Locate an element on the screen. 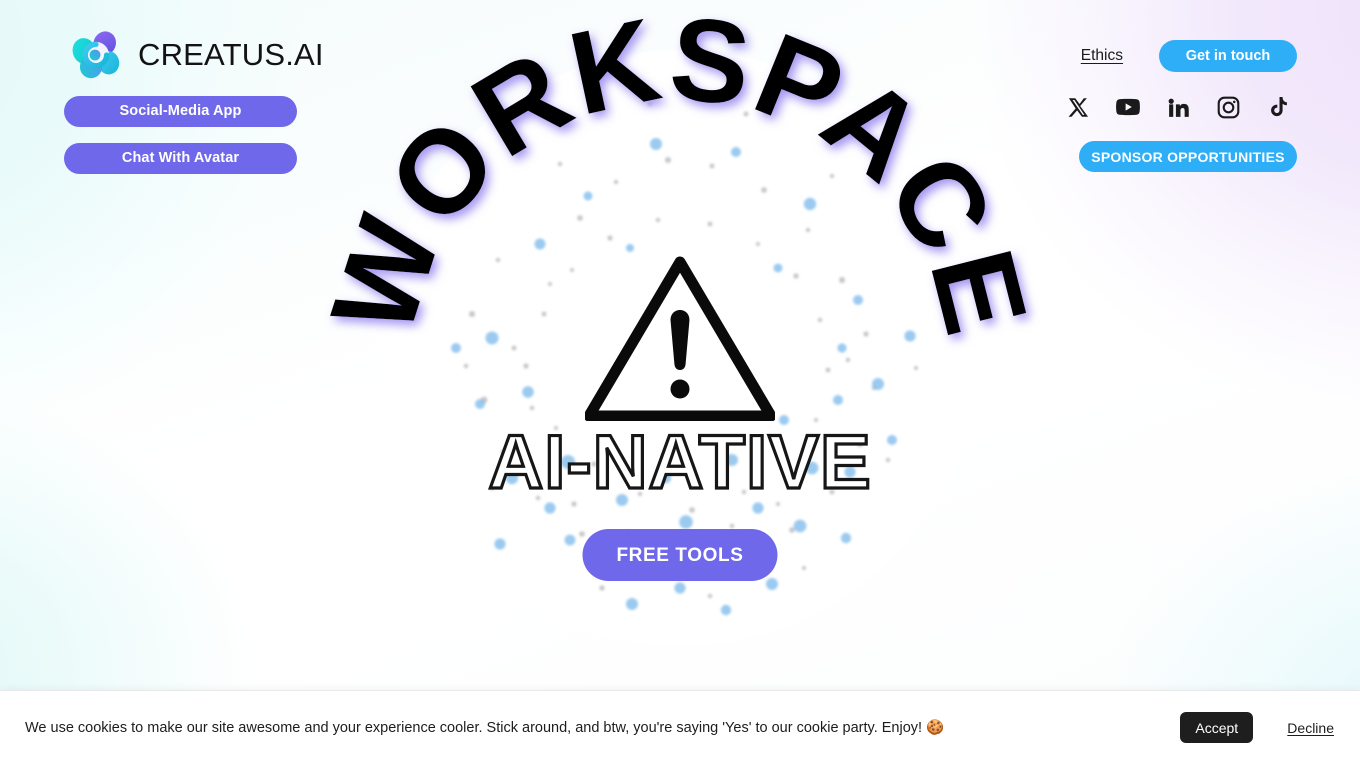 This screenshot has width=1360, height=764. brand-logo: CREATUS.AI is located at coordinates (194, 55).